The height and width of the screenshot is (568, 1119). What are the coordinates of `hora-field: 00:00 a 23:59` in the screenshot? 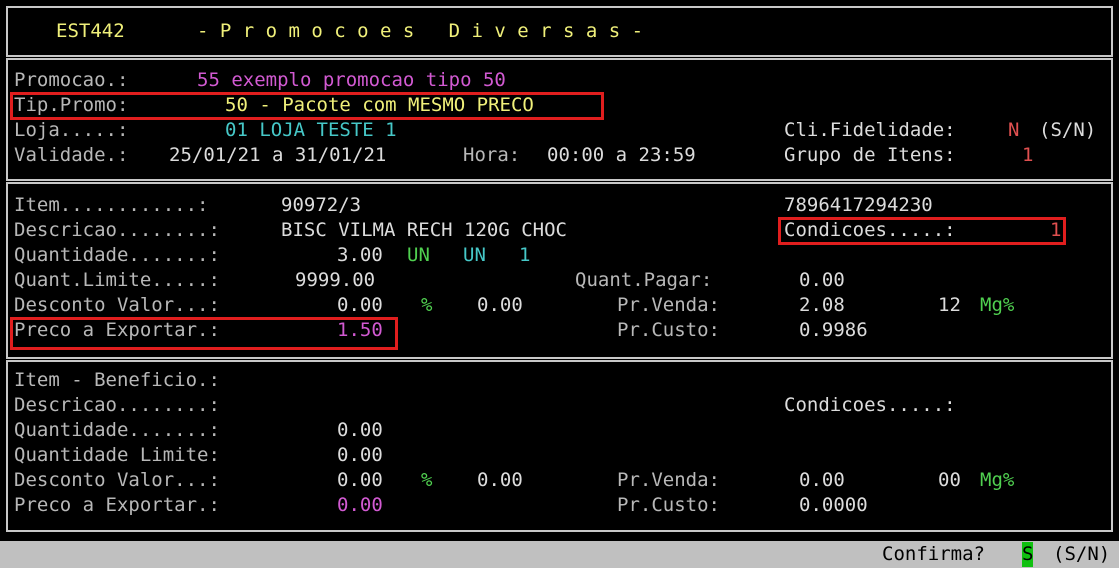 It's located at (621, 155).